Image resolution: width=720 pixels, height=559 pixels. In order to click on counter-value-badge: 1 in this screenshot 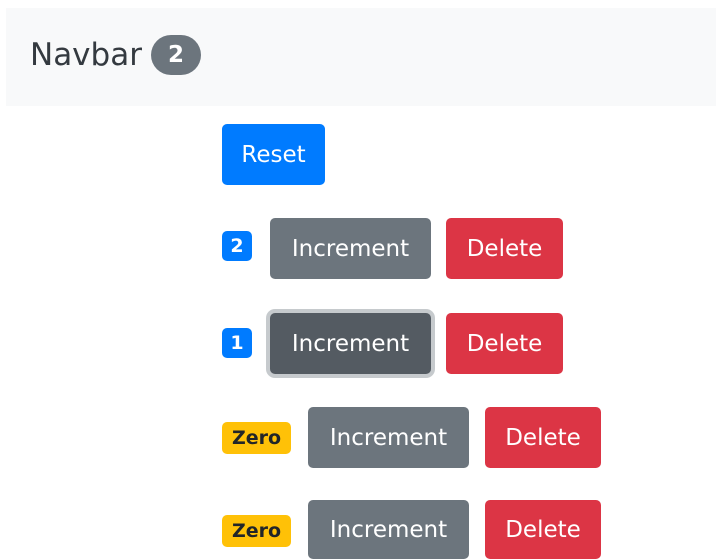, I will do `click(237, 343)`.